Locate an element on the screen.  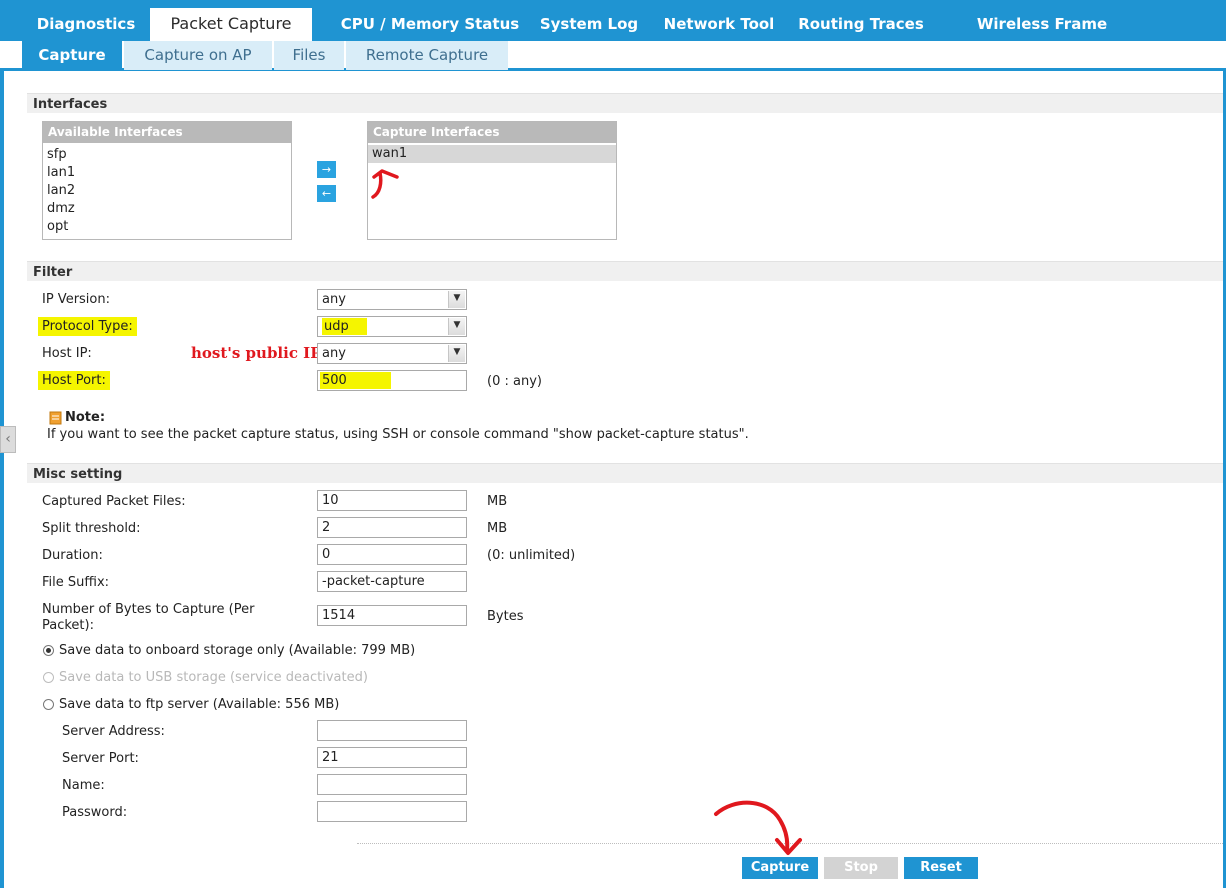
host-port-input: 500 is located at coordinates (392, 380).